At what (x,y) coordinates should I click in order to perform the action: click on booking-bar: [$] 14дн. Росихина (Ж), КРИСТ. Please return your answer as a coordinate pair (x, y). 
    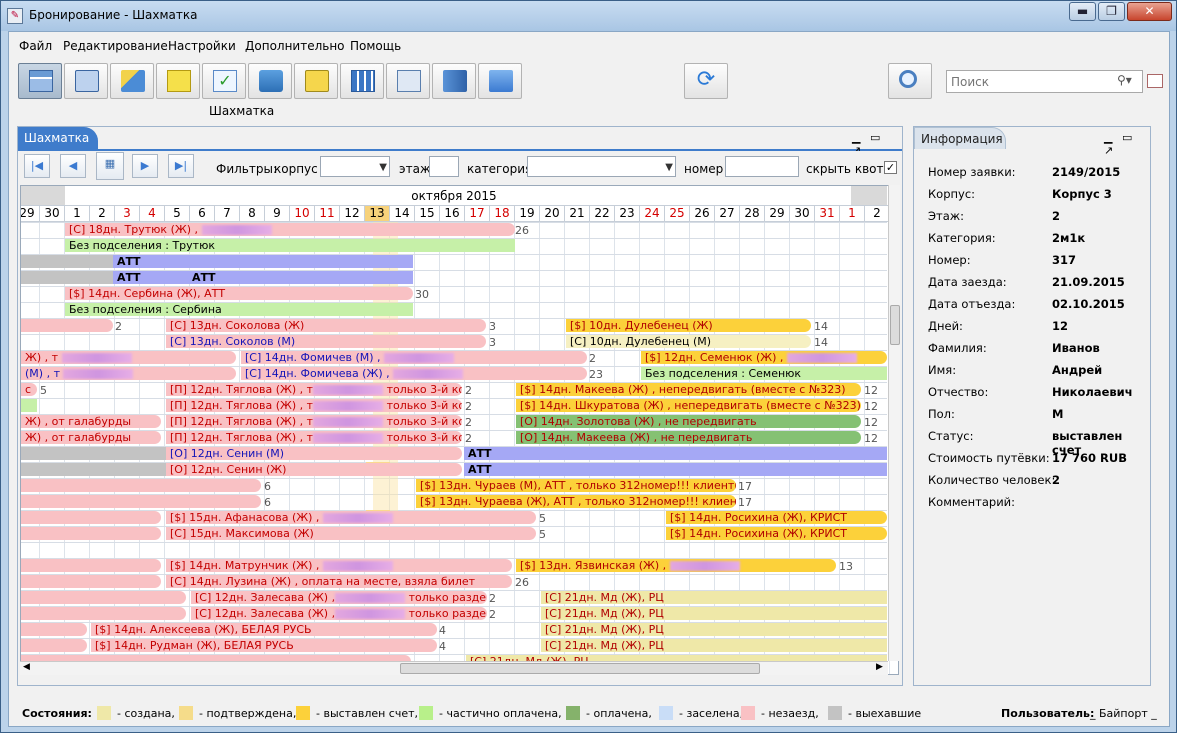
    Looking at the image, I should click on (776, 517).